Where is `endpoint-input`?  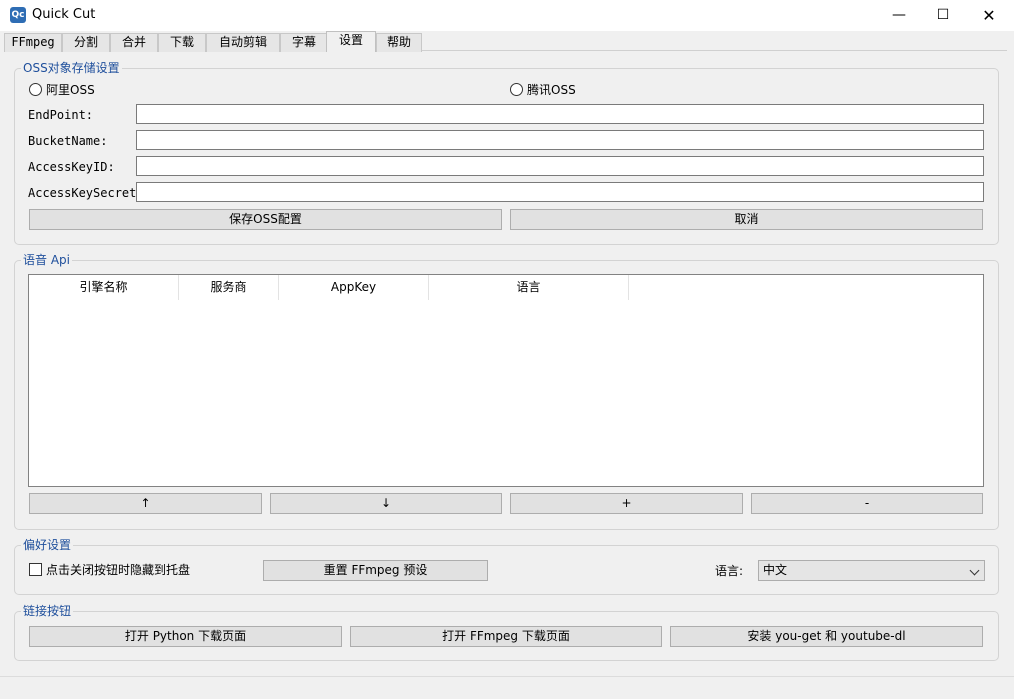 endpoint-input is located at coordinates (560, 114).